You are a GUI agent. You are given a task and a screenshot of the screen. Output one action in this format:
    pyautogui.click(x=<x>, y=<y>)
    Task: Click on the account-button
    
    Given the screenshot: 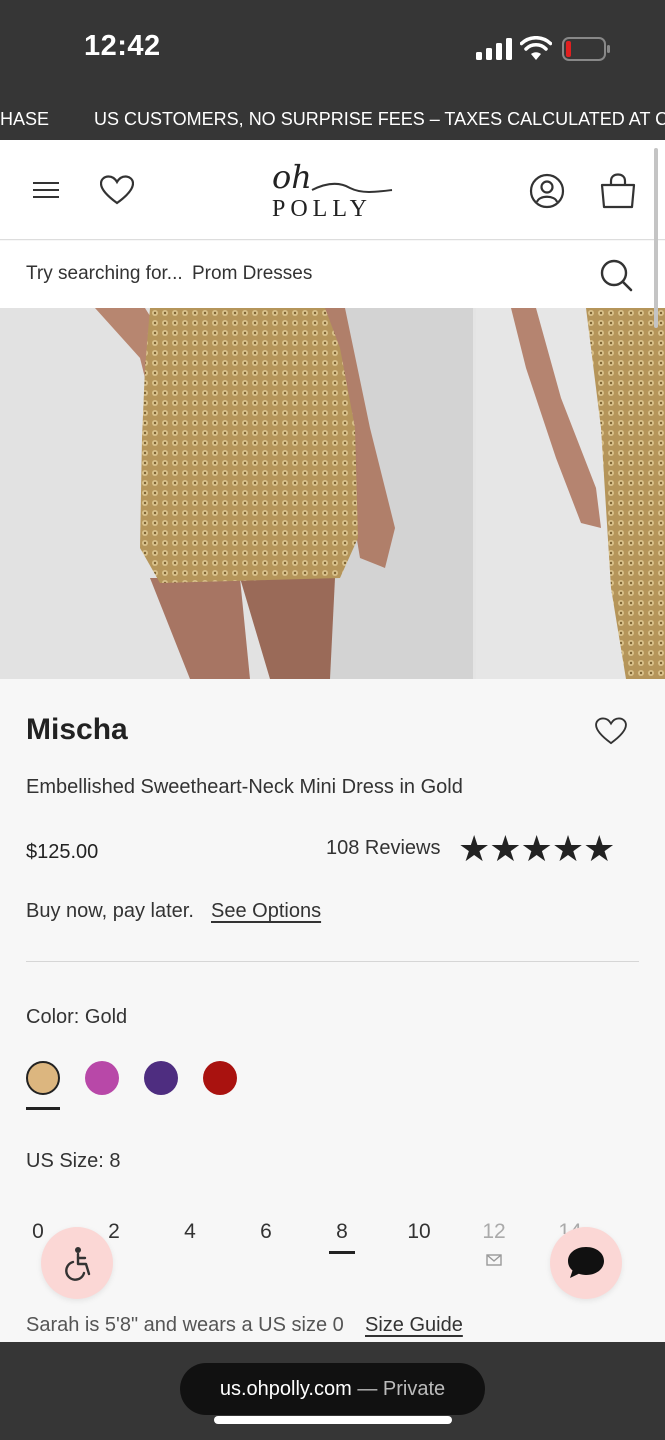 What is the action you would take?
    pyautogui.click(x=547, y=191)
    